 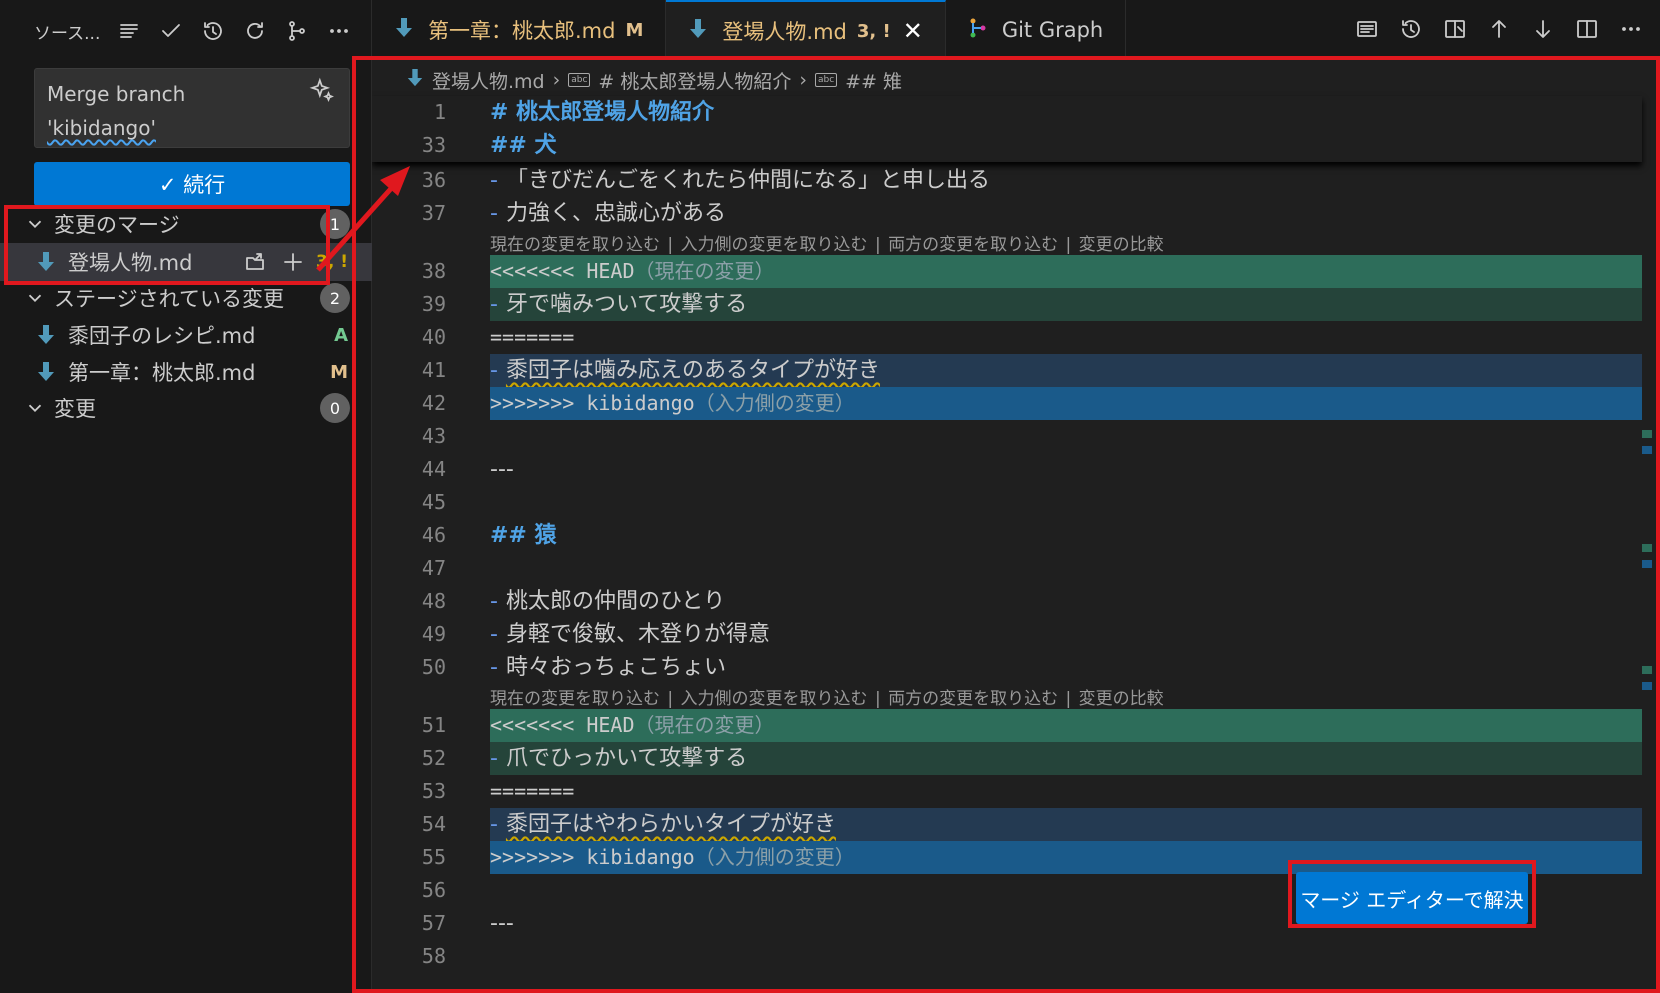 What do you see at coordinates (1007, 667) in the screenshot?
I see `code-line: 50 - 時々おっちょこちょい` at bounding box center [1007, 667].